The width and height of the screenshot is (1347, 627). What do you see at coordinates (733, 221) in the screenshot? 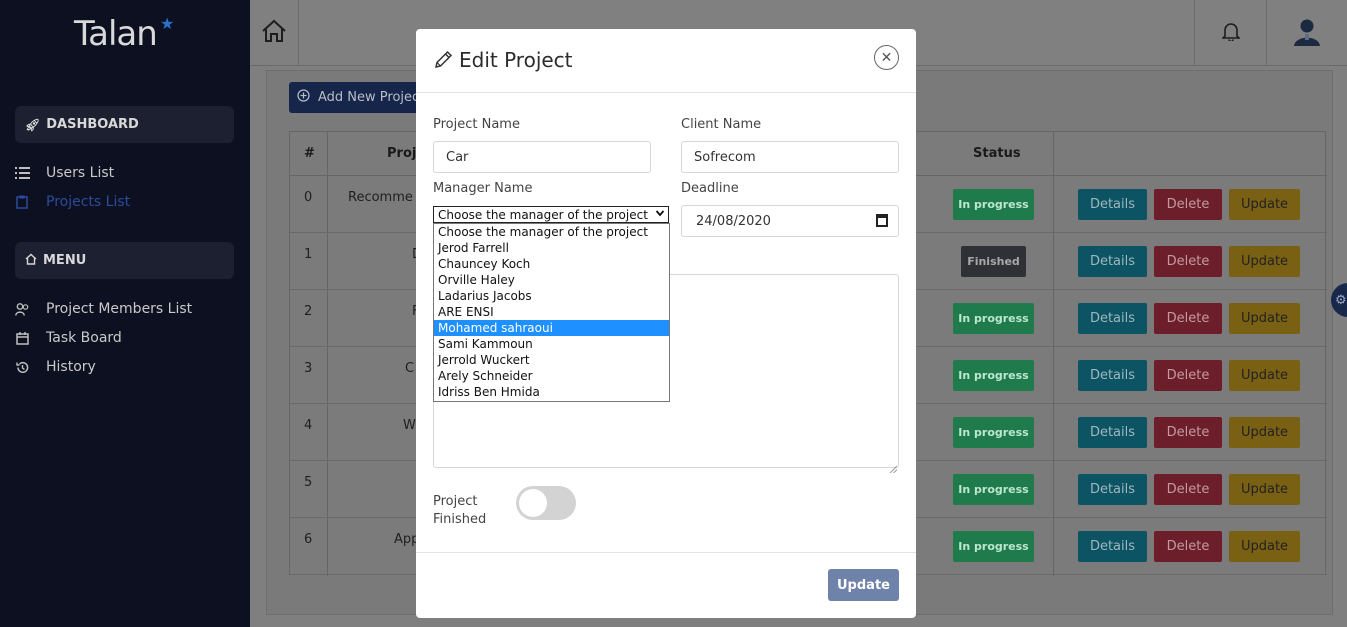
I see `deadline-value: 24/08/2020` at bounding box center [733, 221].